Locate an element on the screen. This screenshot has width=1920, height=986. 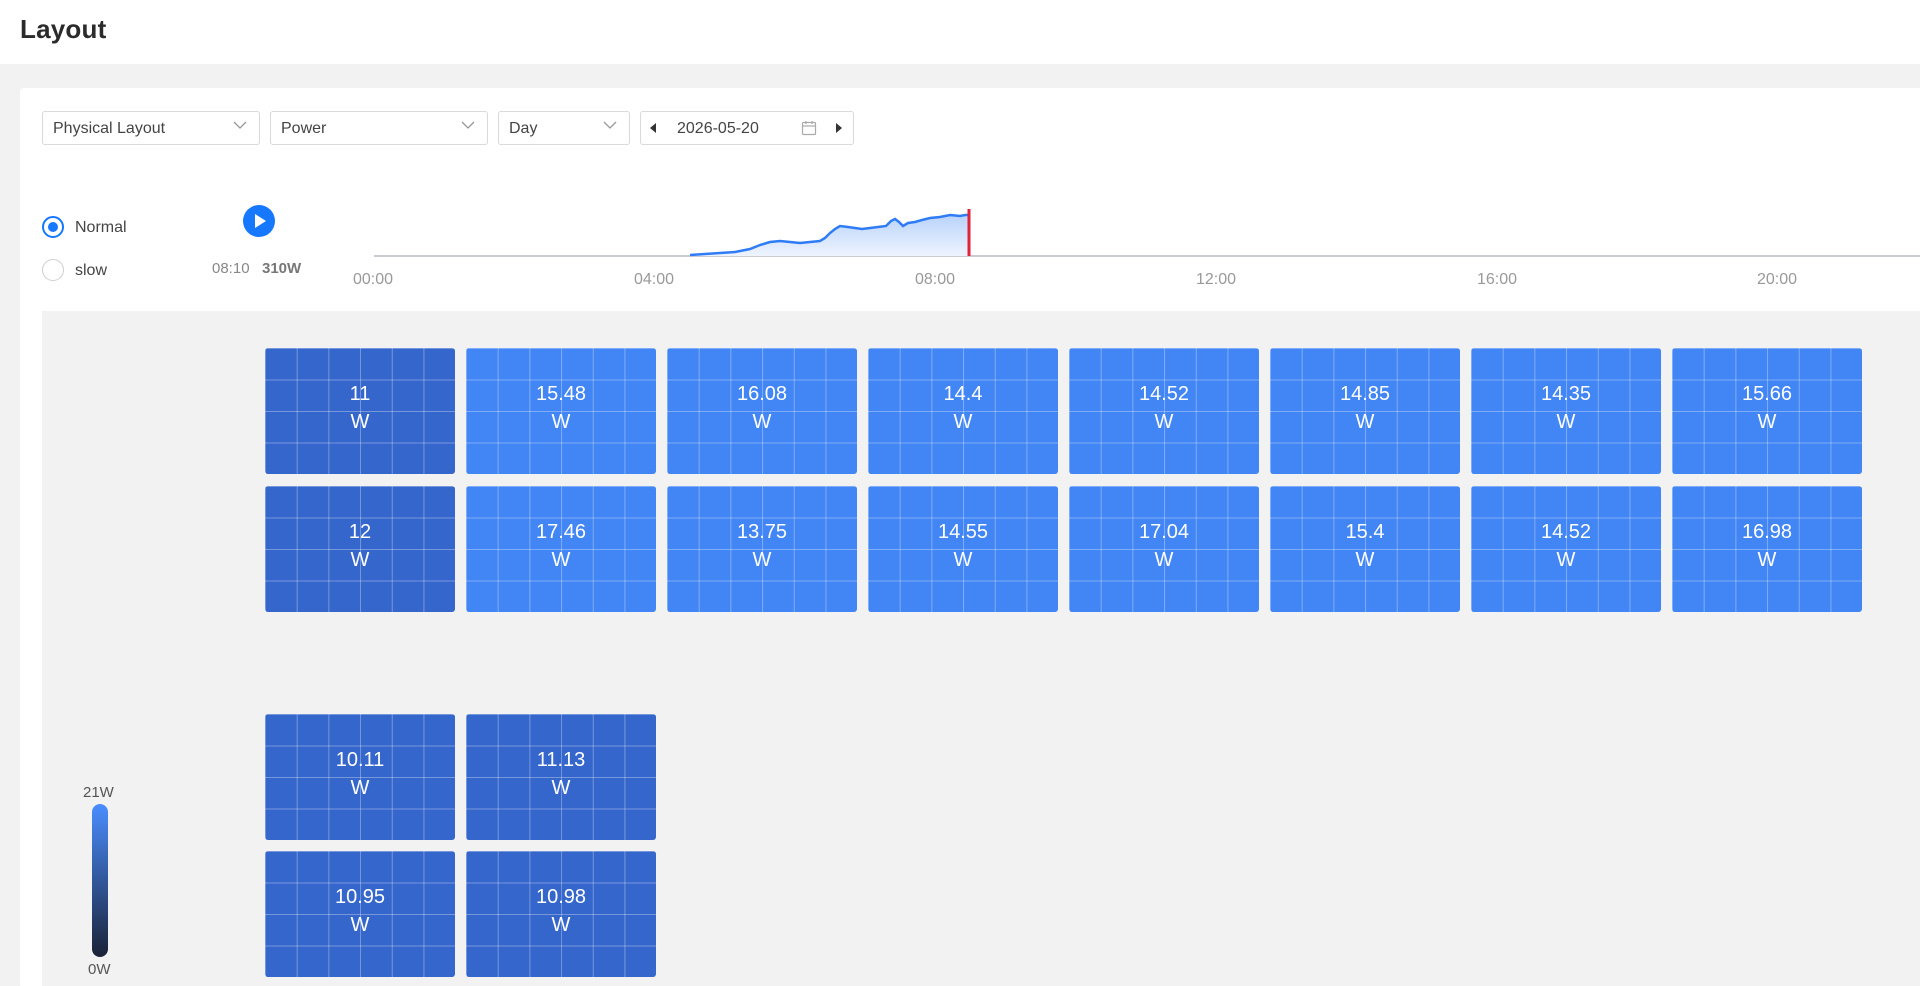
period-select: Day is located at coordinates (564, 128).